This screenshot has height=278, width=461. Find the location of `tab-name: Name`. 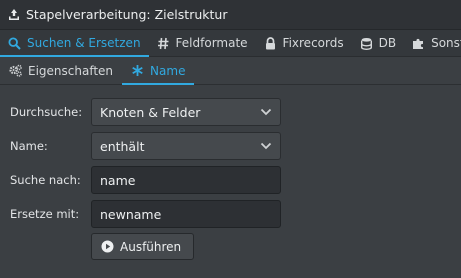

tab-name: Name is located at coordinates (158, 71).